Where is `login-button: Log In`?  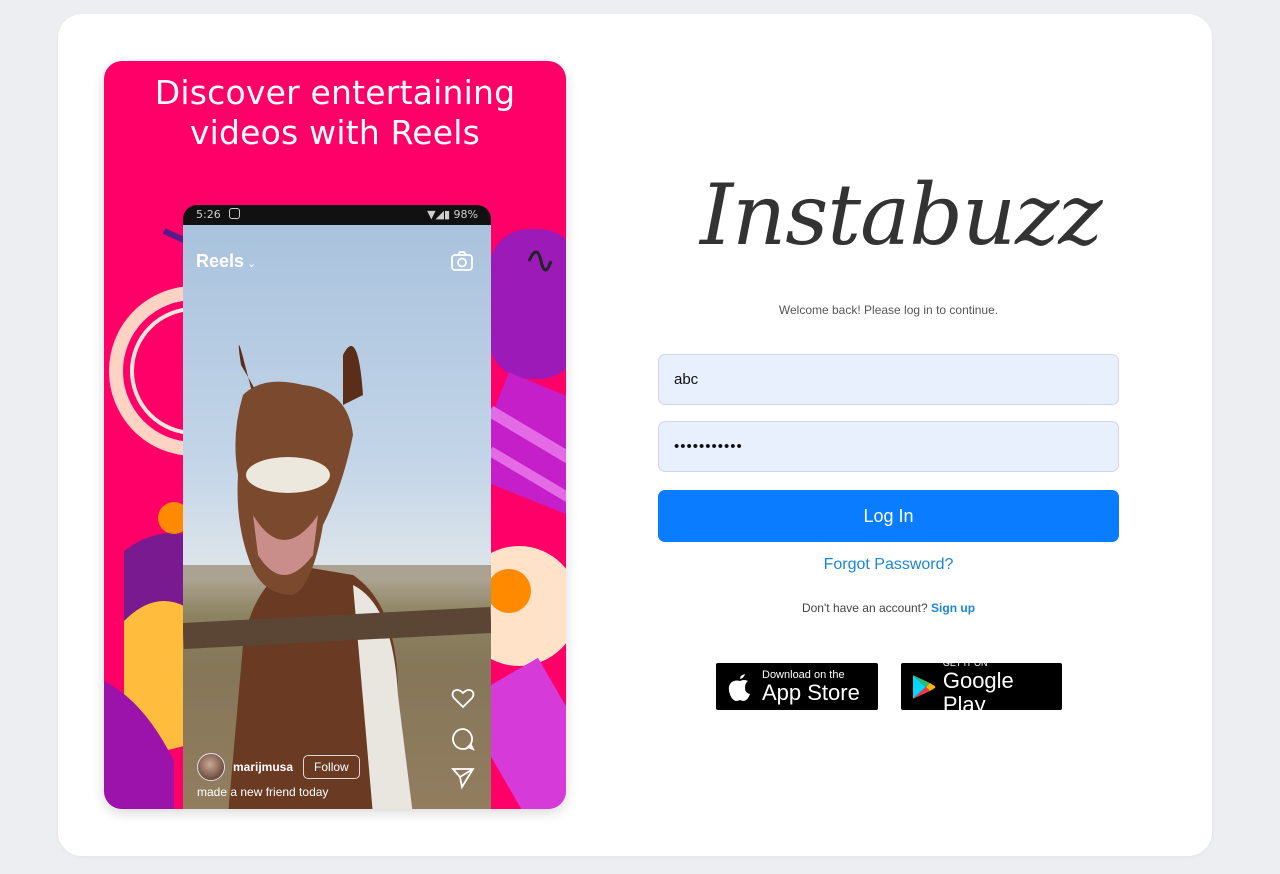 login-button: Log In is located at coordinates (888, 516).